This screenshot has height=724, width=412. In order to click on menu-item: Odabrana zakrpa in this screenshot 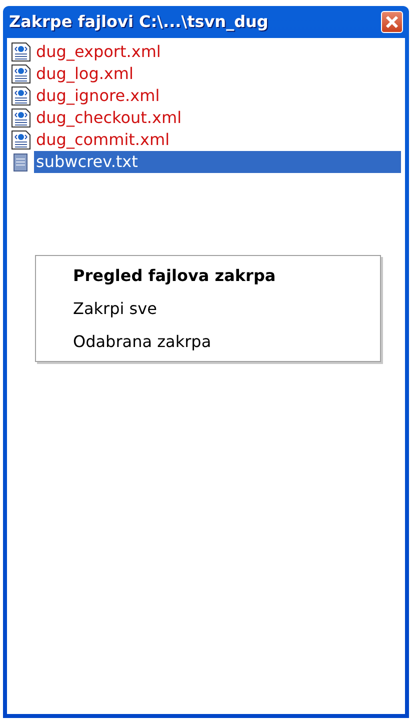, I will do `click(208, 341)`.